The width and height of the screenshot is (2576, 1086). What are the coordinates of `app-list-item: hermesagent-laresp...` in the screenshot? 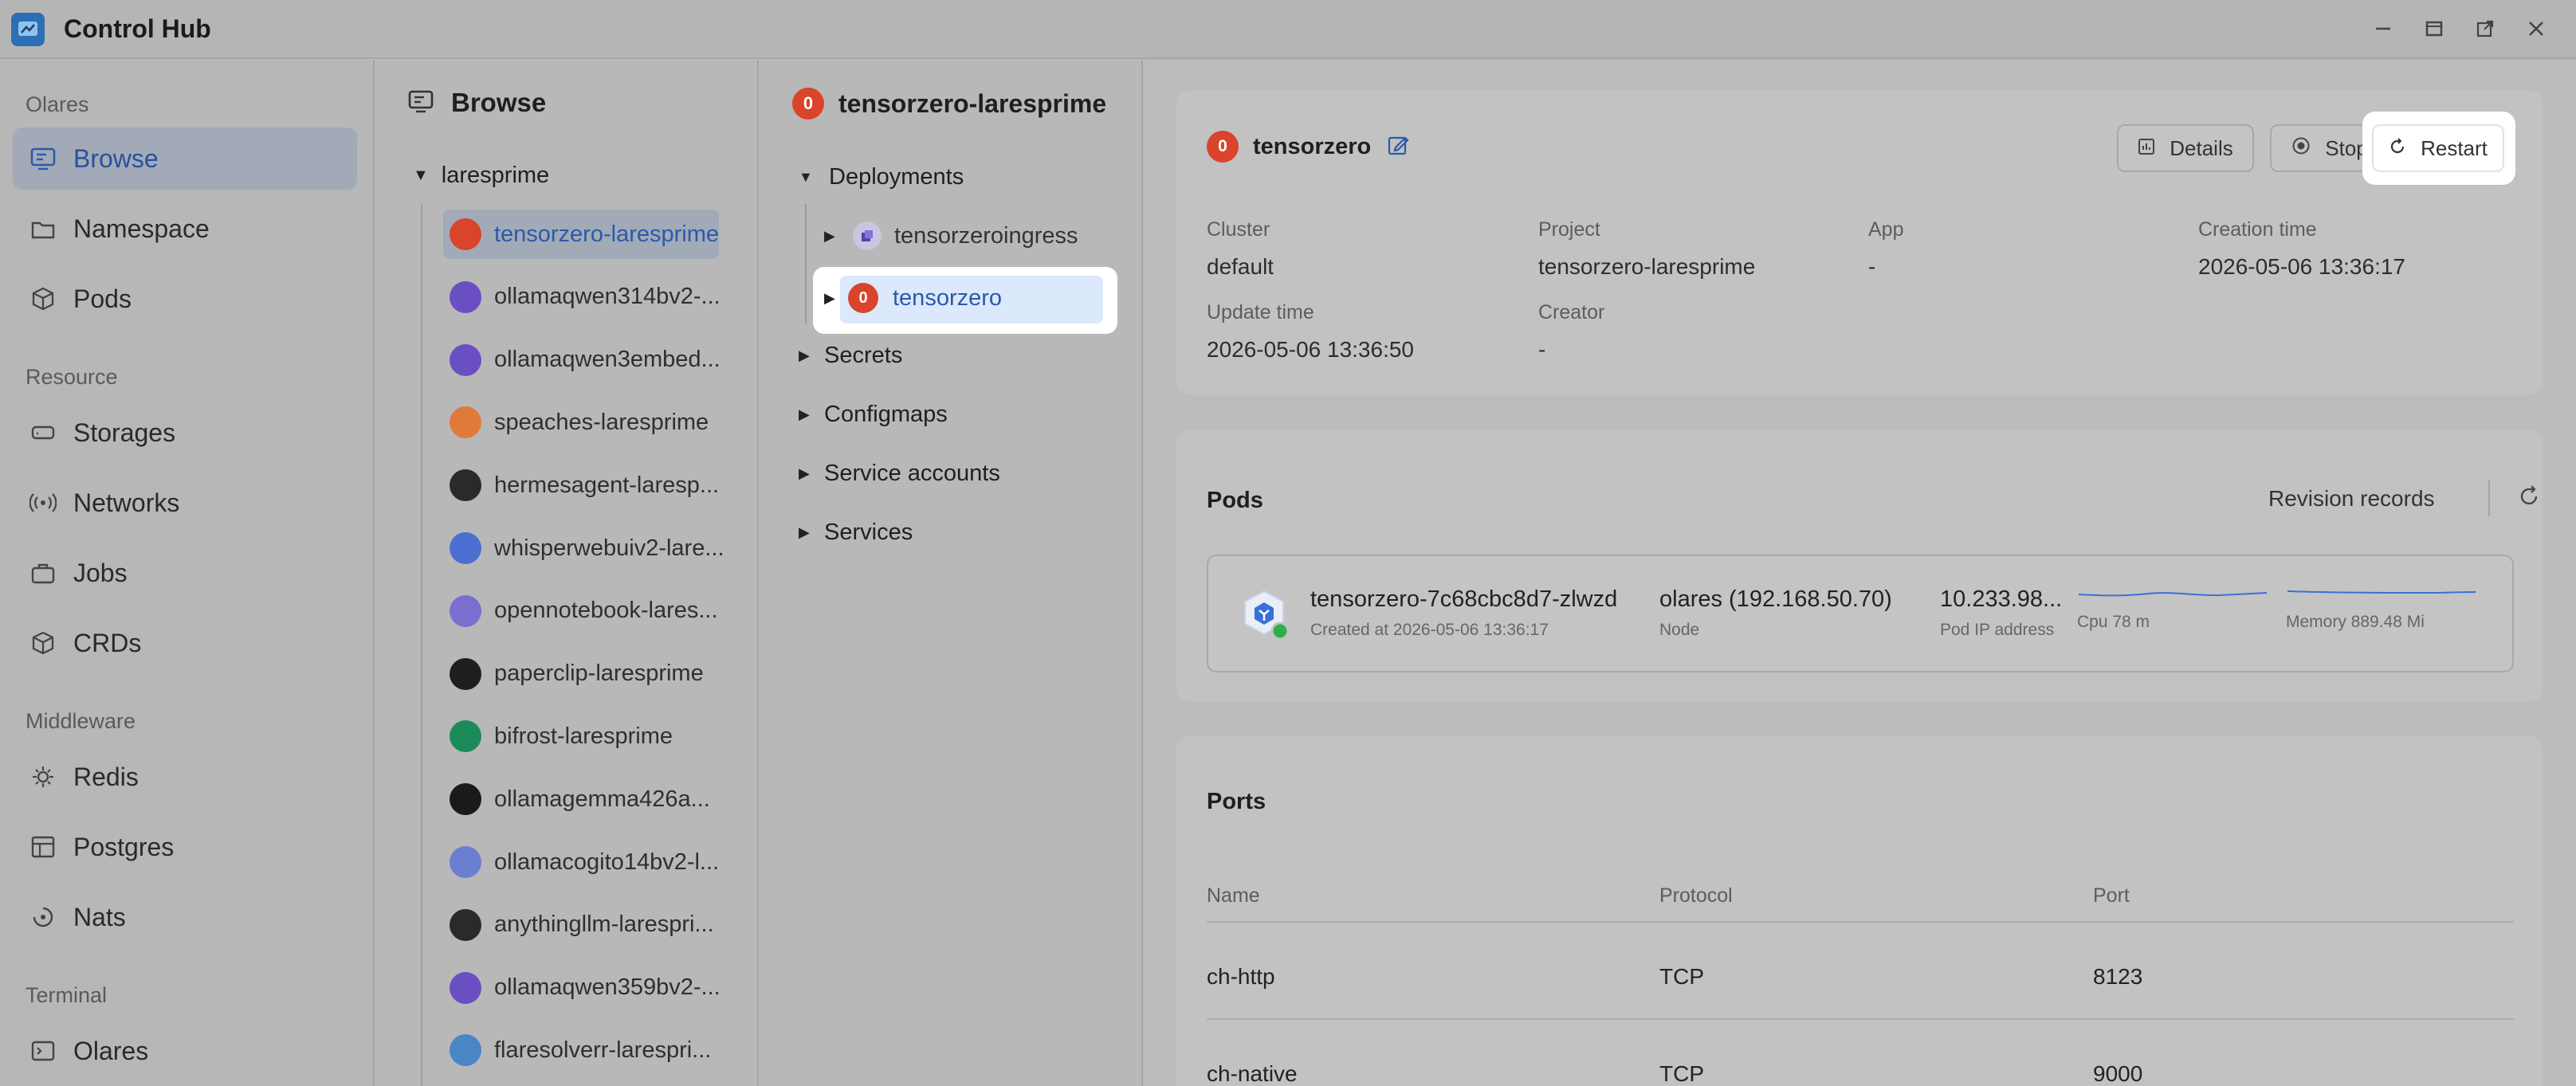 It's located at (594, 486).